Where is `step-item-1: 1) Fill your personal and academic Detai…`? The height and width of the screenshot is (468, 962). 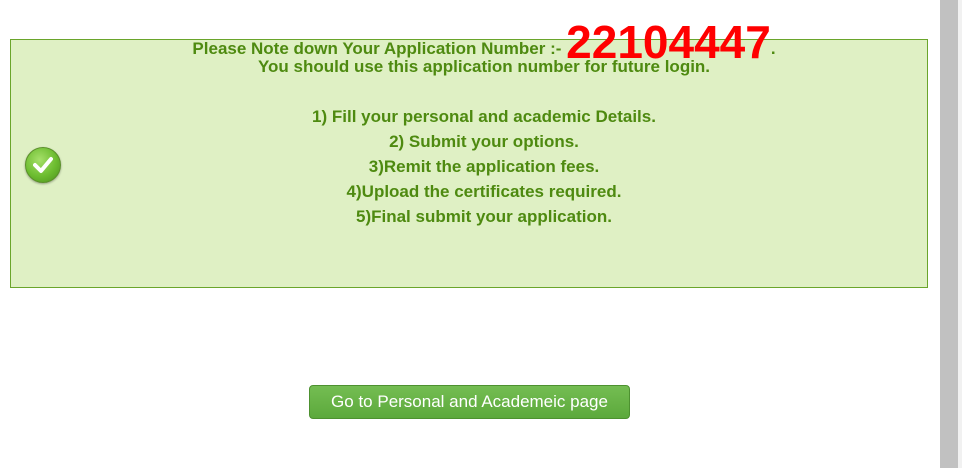
step-item-1: 1) Fill your personal and academic Detai… is located at coordinates (484, 116).